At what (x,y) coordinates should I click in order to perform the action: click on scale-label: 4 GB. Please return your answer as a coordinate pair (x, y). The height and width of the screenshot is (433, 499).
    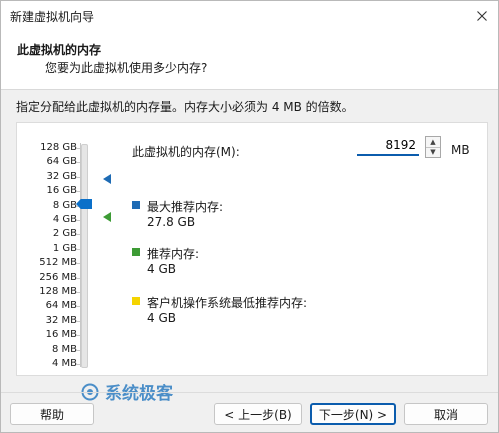
    Looking at the image, I should click on (64, 219).